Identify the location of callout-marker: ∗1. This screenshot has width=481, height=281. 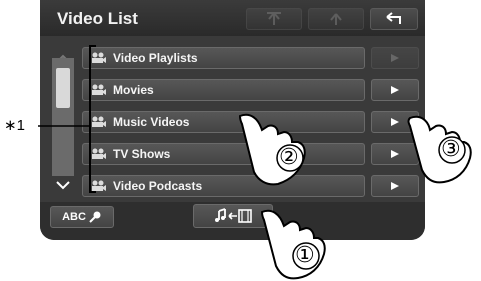
(14, 125).